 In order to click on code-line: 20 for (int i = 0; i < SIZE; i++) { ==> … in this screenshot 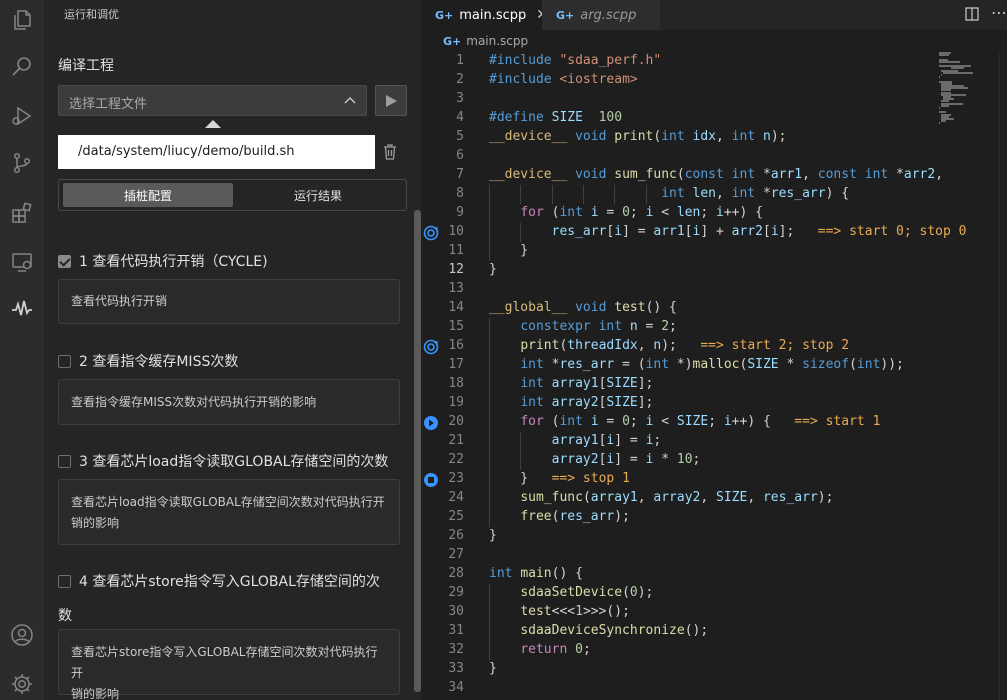, I will do `click(680, 422)`.